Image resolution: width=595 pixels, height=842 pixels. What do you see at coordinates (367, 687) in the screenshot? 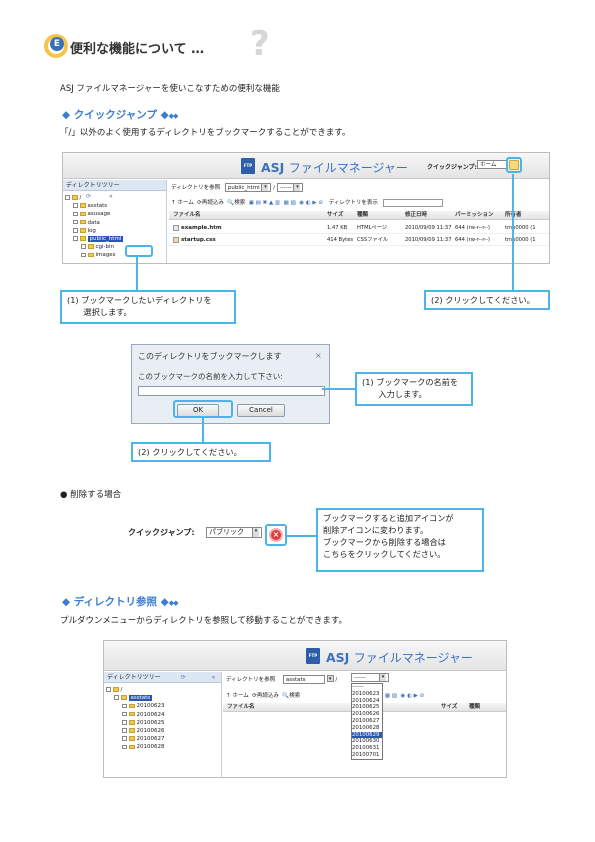
I see `dropdown-option: ------` at bounding box center [367, 687].